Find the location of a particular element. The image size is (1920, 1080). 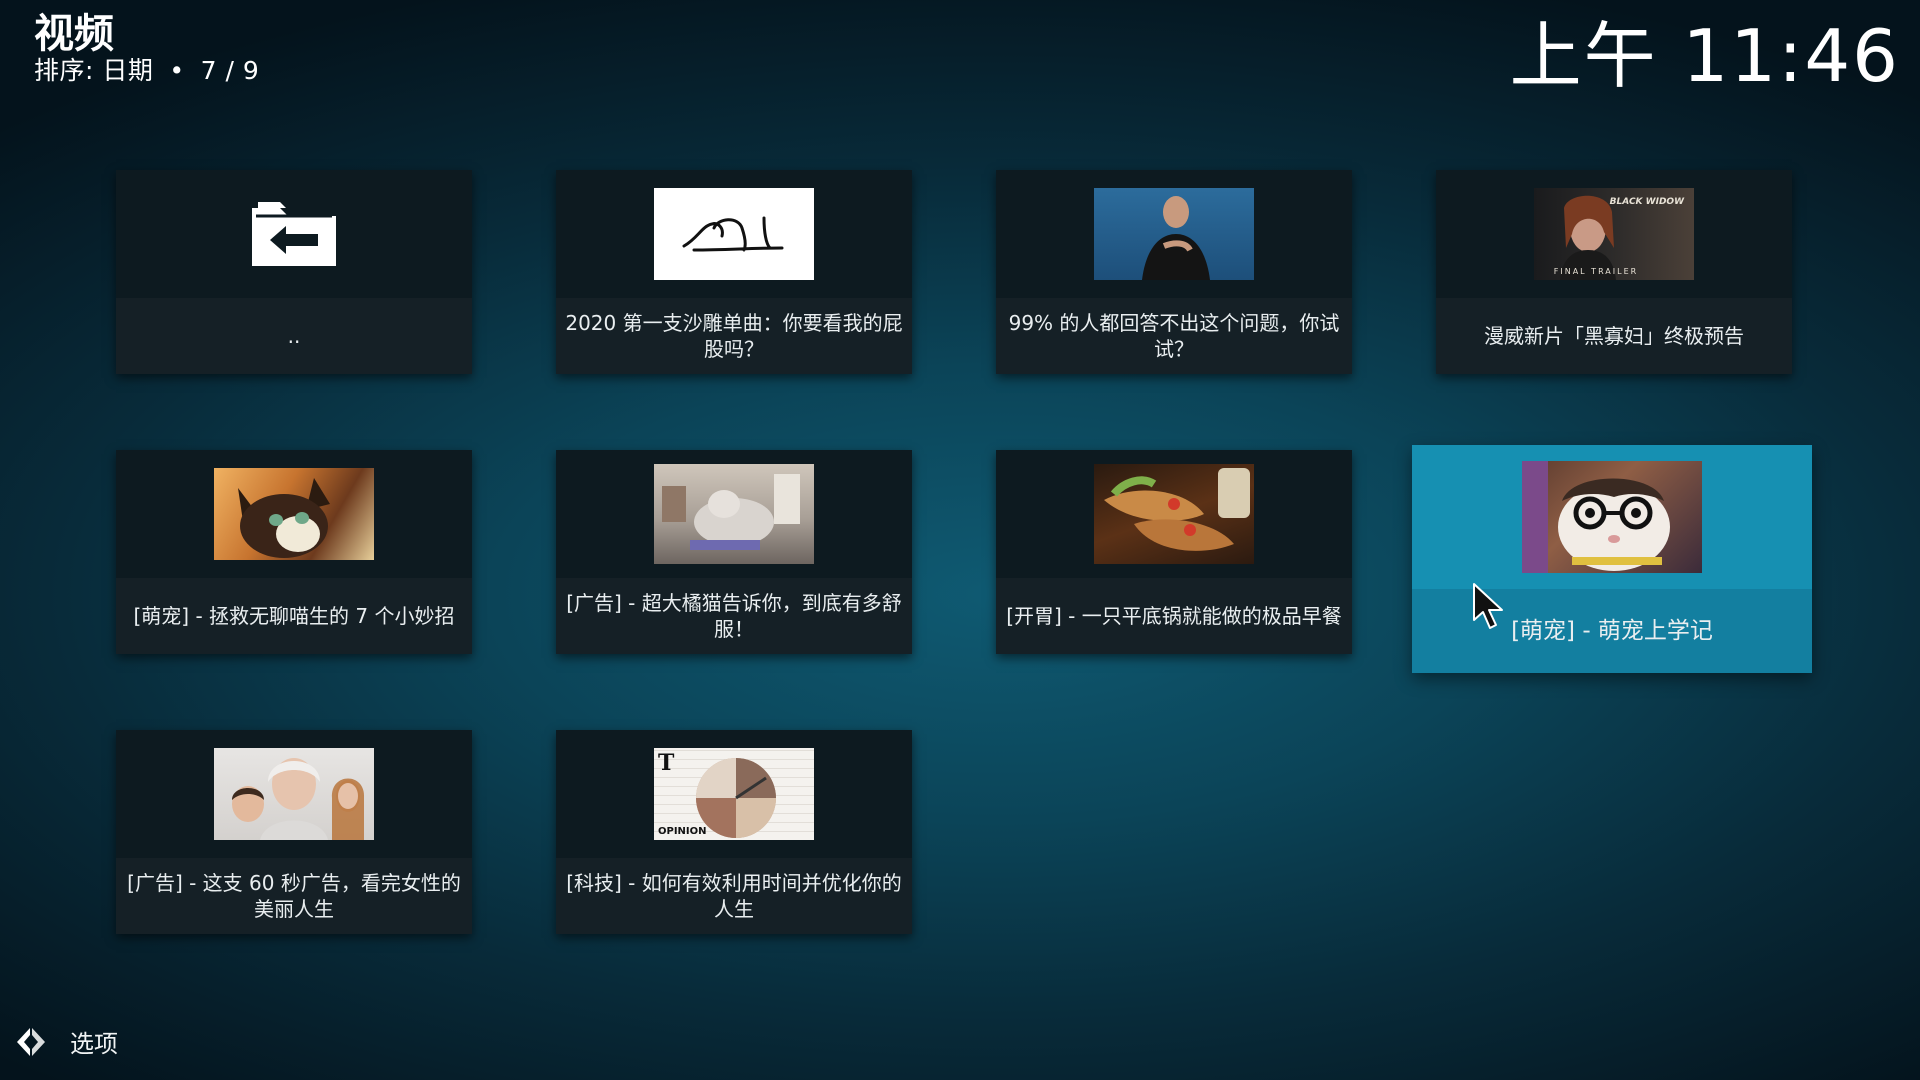

video-item-title: .. is located at coordinates (294, 336).